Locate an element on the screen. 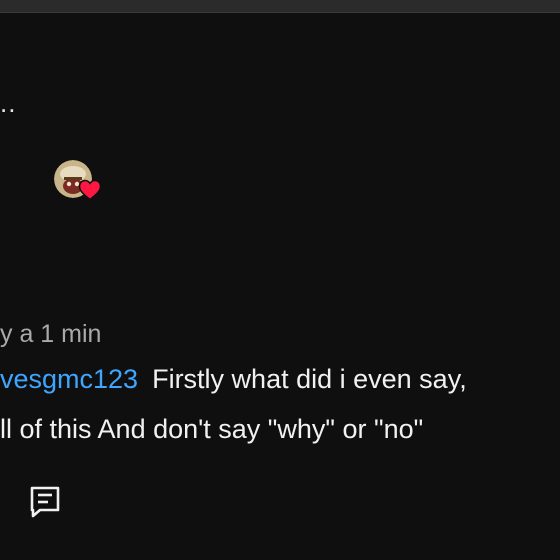 This screenshot has height=560, width=560. comment-reply-icon is located at coordinates (45, 502).